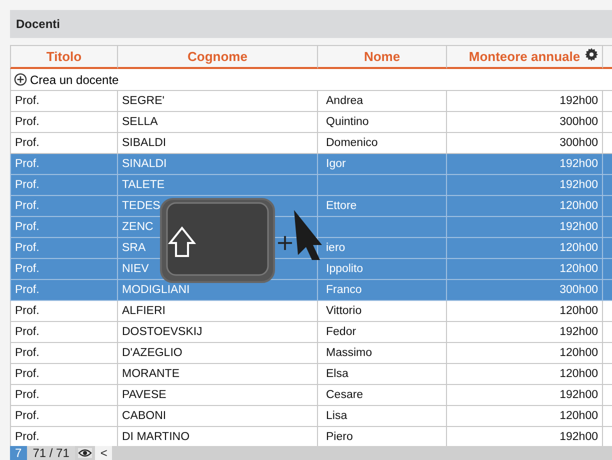  Describe the element at coordinates (217, 240) in the screenshot. I see `shift-key-icon` at that location.